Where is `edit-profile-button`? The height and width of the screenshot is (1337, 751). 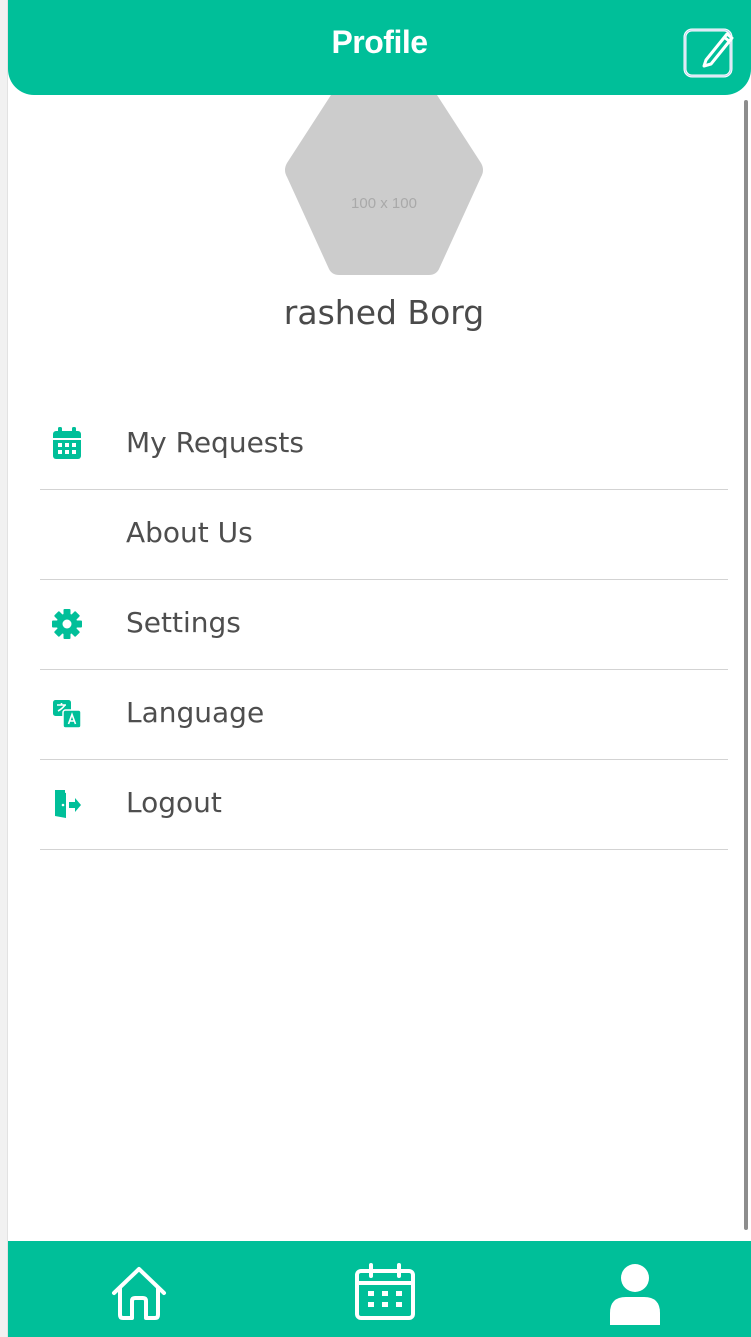 edit-profile-button is located at coordinates (710, 52).